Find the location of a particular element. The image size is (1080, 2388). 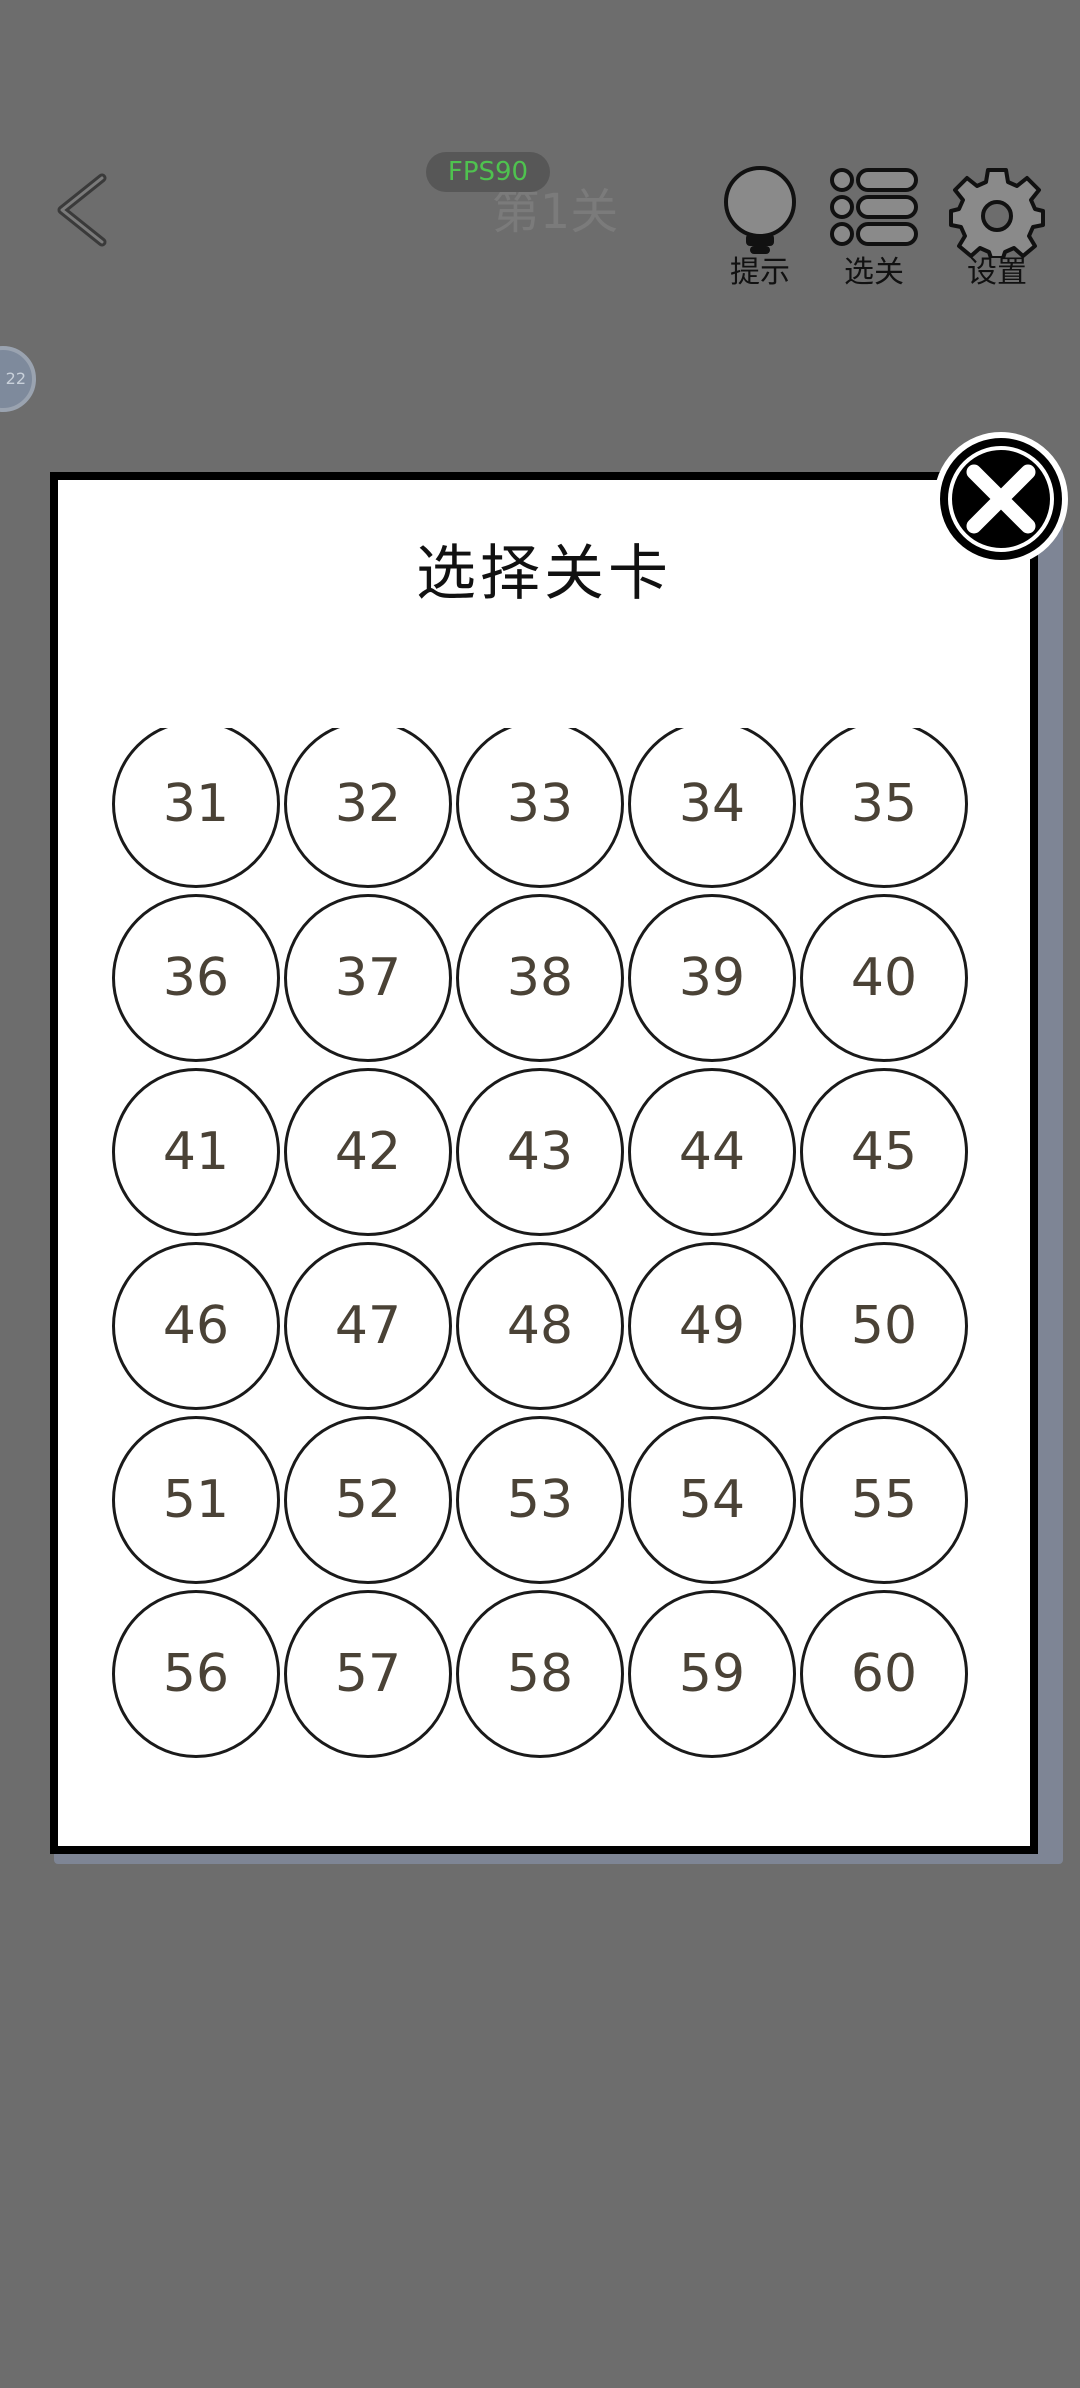

level-button: 47 is located at coordinates (368, 1326).